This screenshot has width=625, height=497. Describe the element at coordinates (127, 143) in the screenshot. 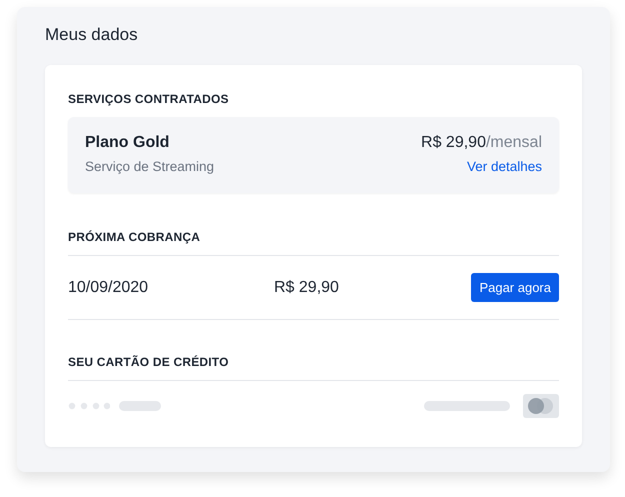

I see `plan-name: Plano Gold` at that location.